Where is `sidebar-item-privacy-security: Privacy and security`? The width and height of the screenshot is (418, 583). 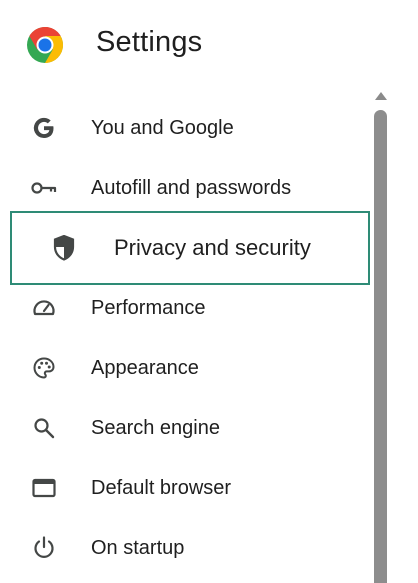
sidebar-item-privacy-security: Privacy and security is located at coordinates (190, 248).